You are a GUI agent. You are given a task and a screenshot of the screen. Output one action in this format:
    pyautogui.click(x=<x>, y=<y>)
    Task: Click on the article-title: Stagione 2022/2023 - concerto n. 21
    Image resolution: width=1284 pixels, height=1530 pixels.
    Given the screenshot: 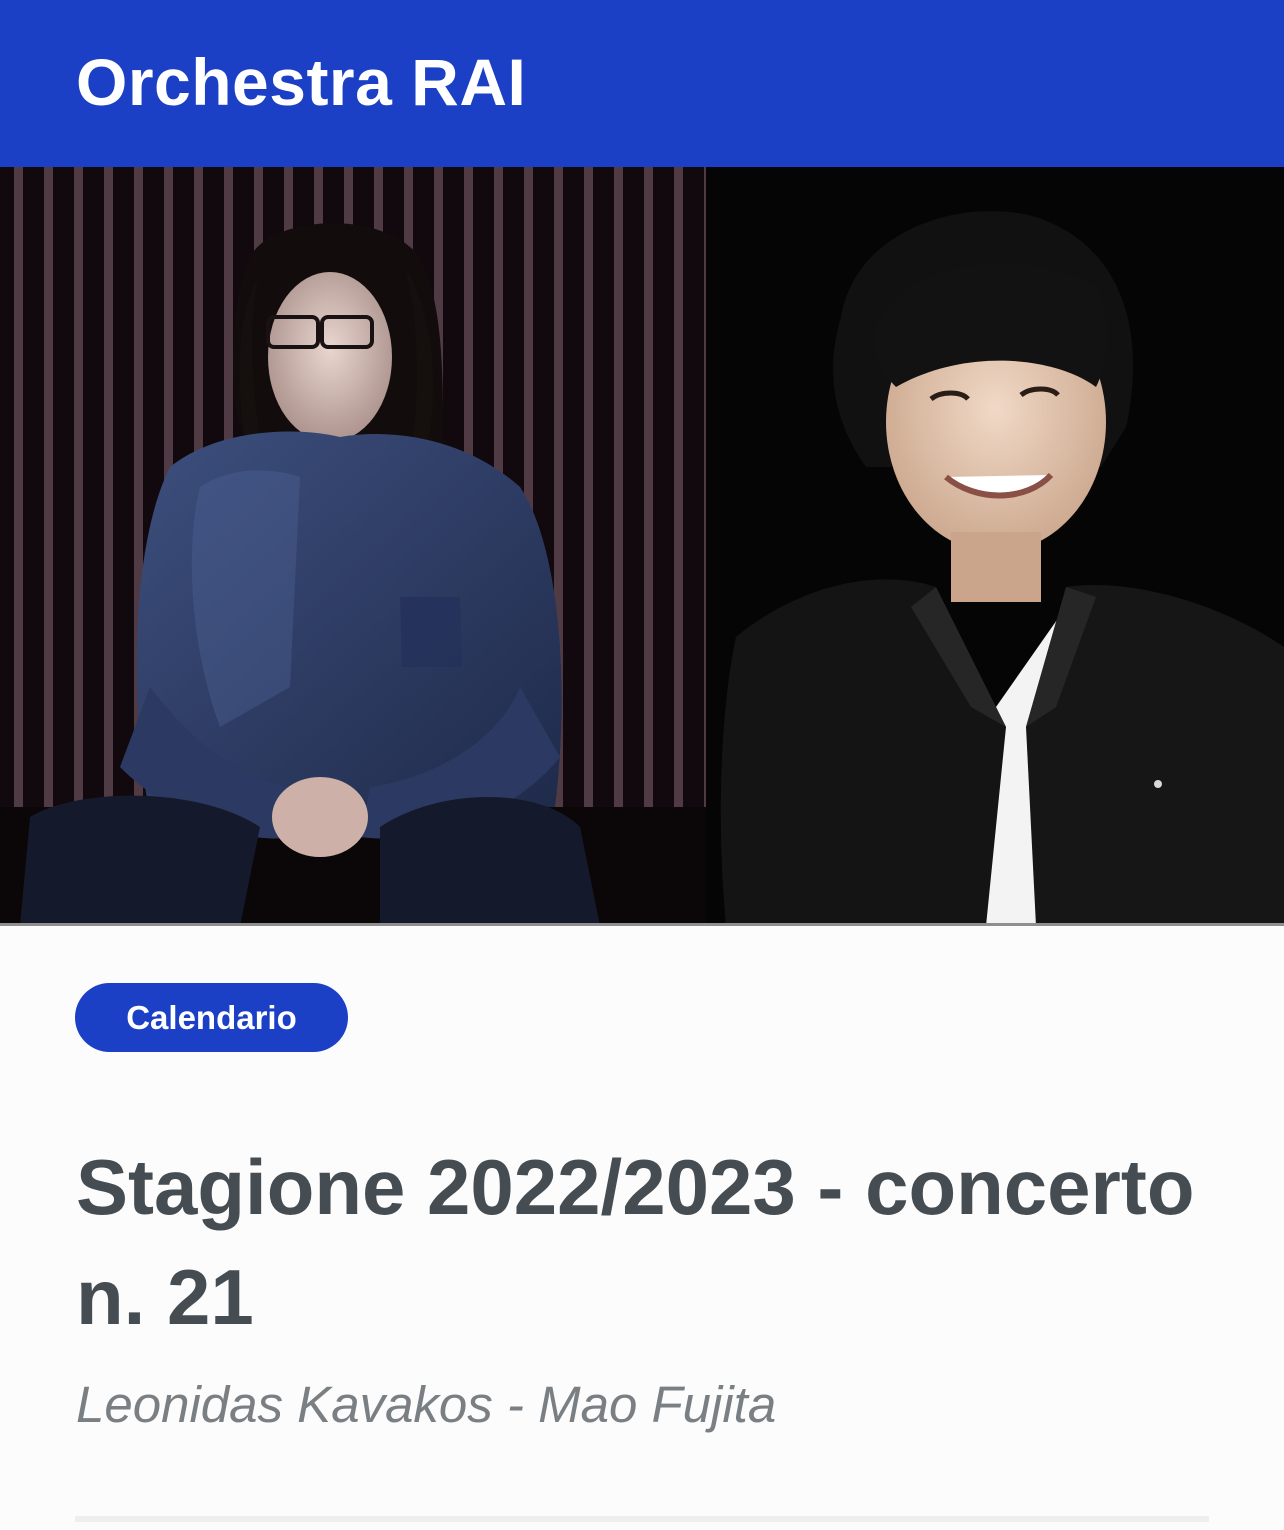 What is the action you would take?
    pyautogui.click(x=635, y=1242)
    